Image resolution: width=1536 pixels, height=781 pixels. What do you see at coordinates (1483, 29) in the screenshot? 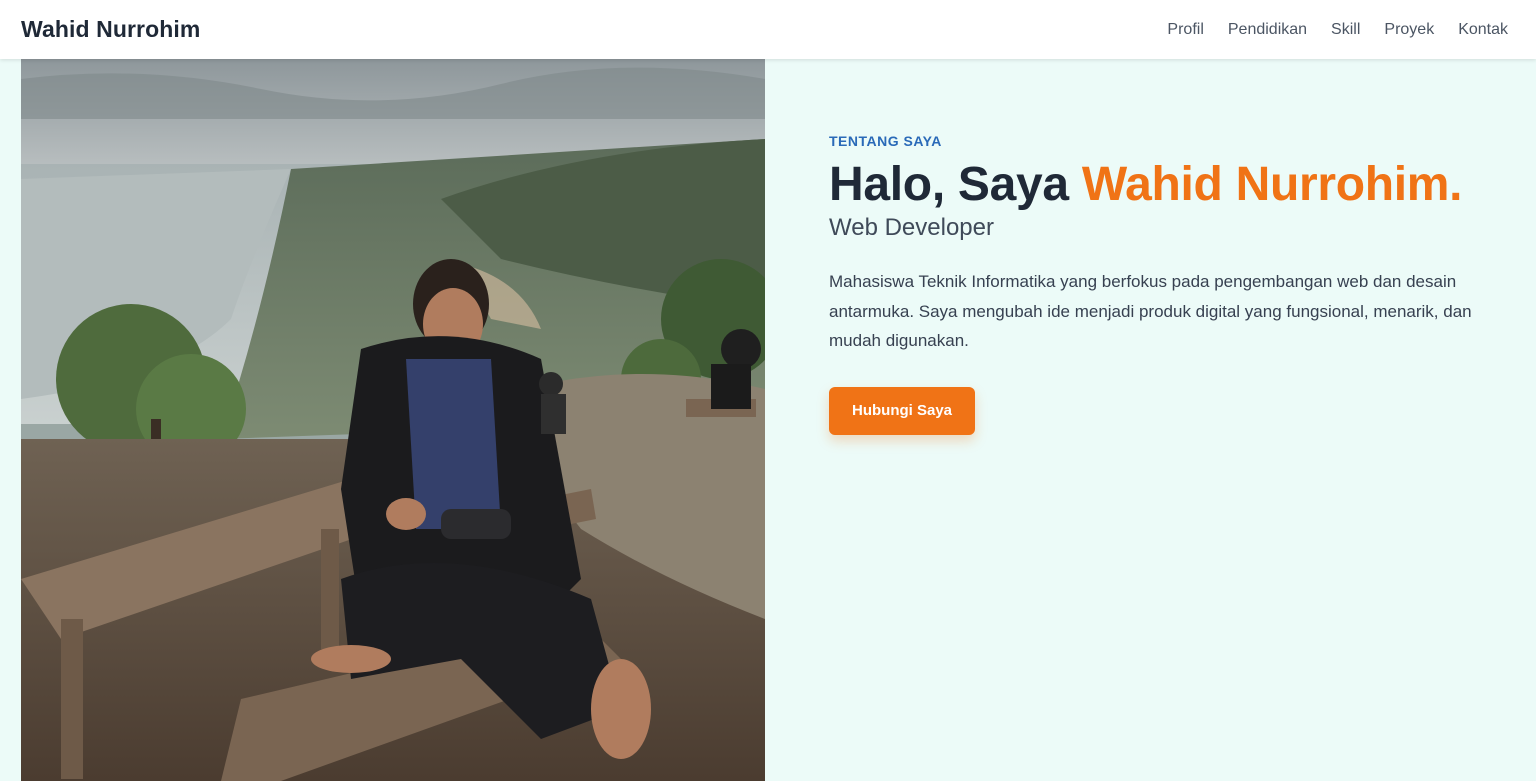
I see `nav-link-kontak: Kontak` at bounding box center [1483, 29].